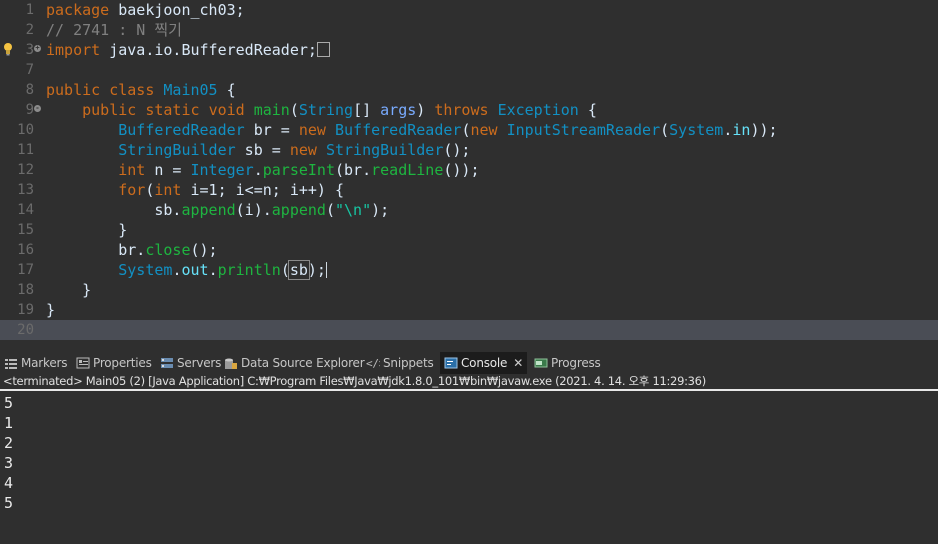 Image resolution: width=938 pixels, height=544 pixels. What do you see at coordinates (11, 364) in the screenshot?
I see `markers-icon` at bounding box center [11, 364].